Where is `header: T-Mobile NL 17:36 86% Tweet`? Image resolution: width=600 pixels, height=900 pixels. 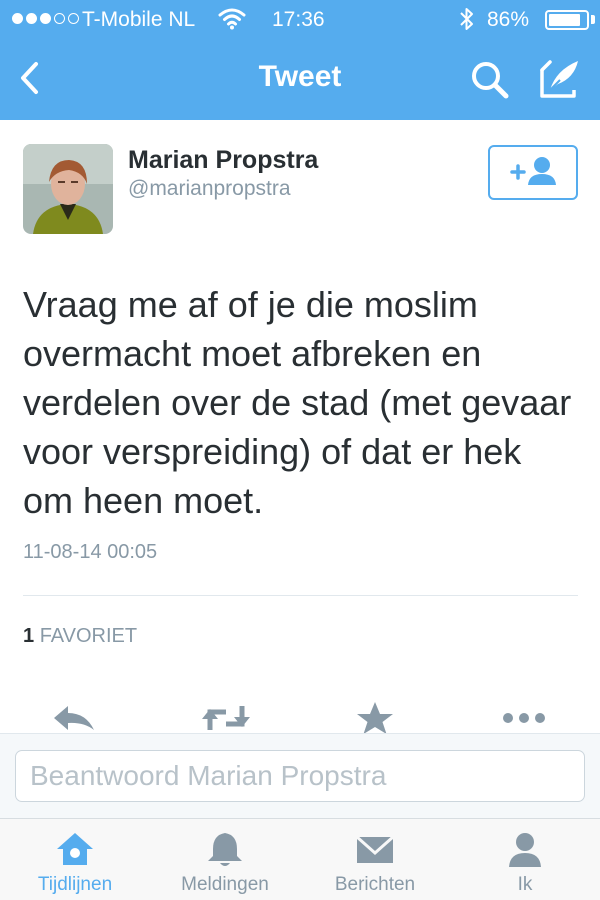
header: T-Mobile NL 17:36 86% Tweet is located at coordinates (300, 60).